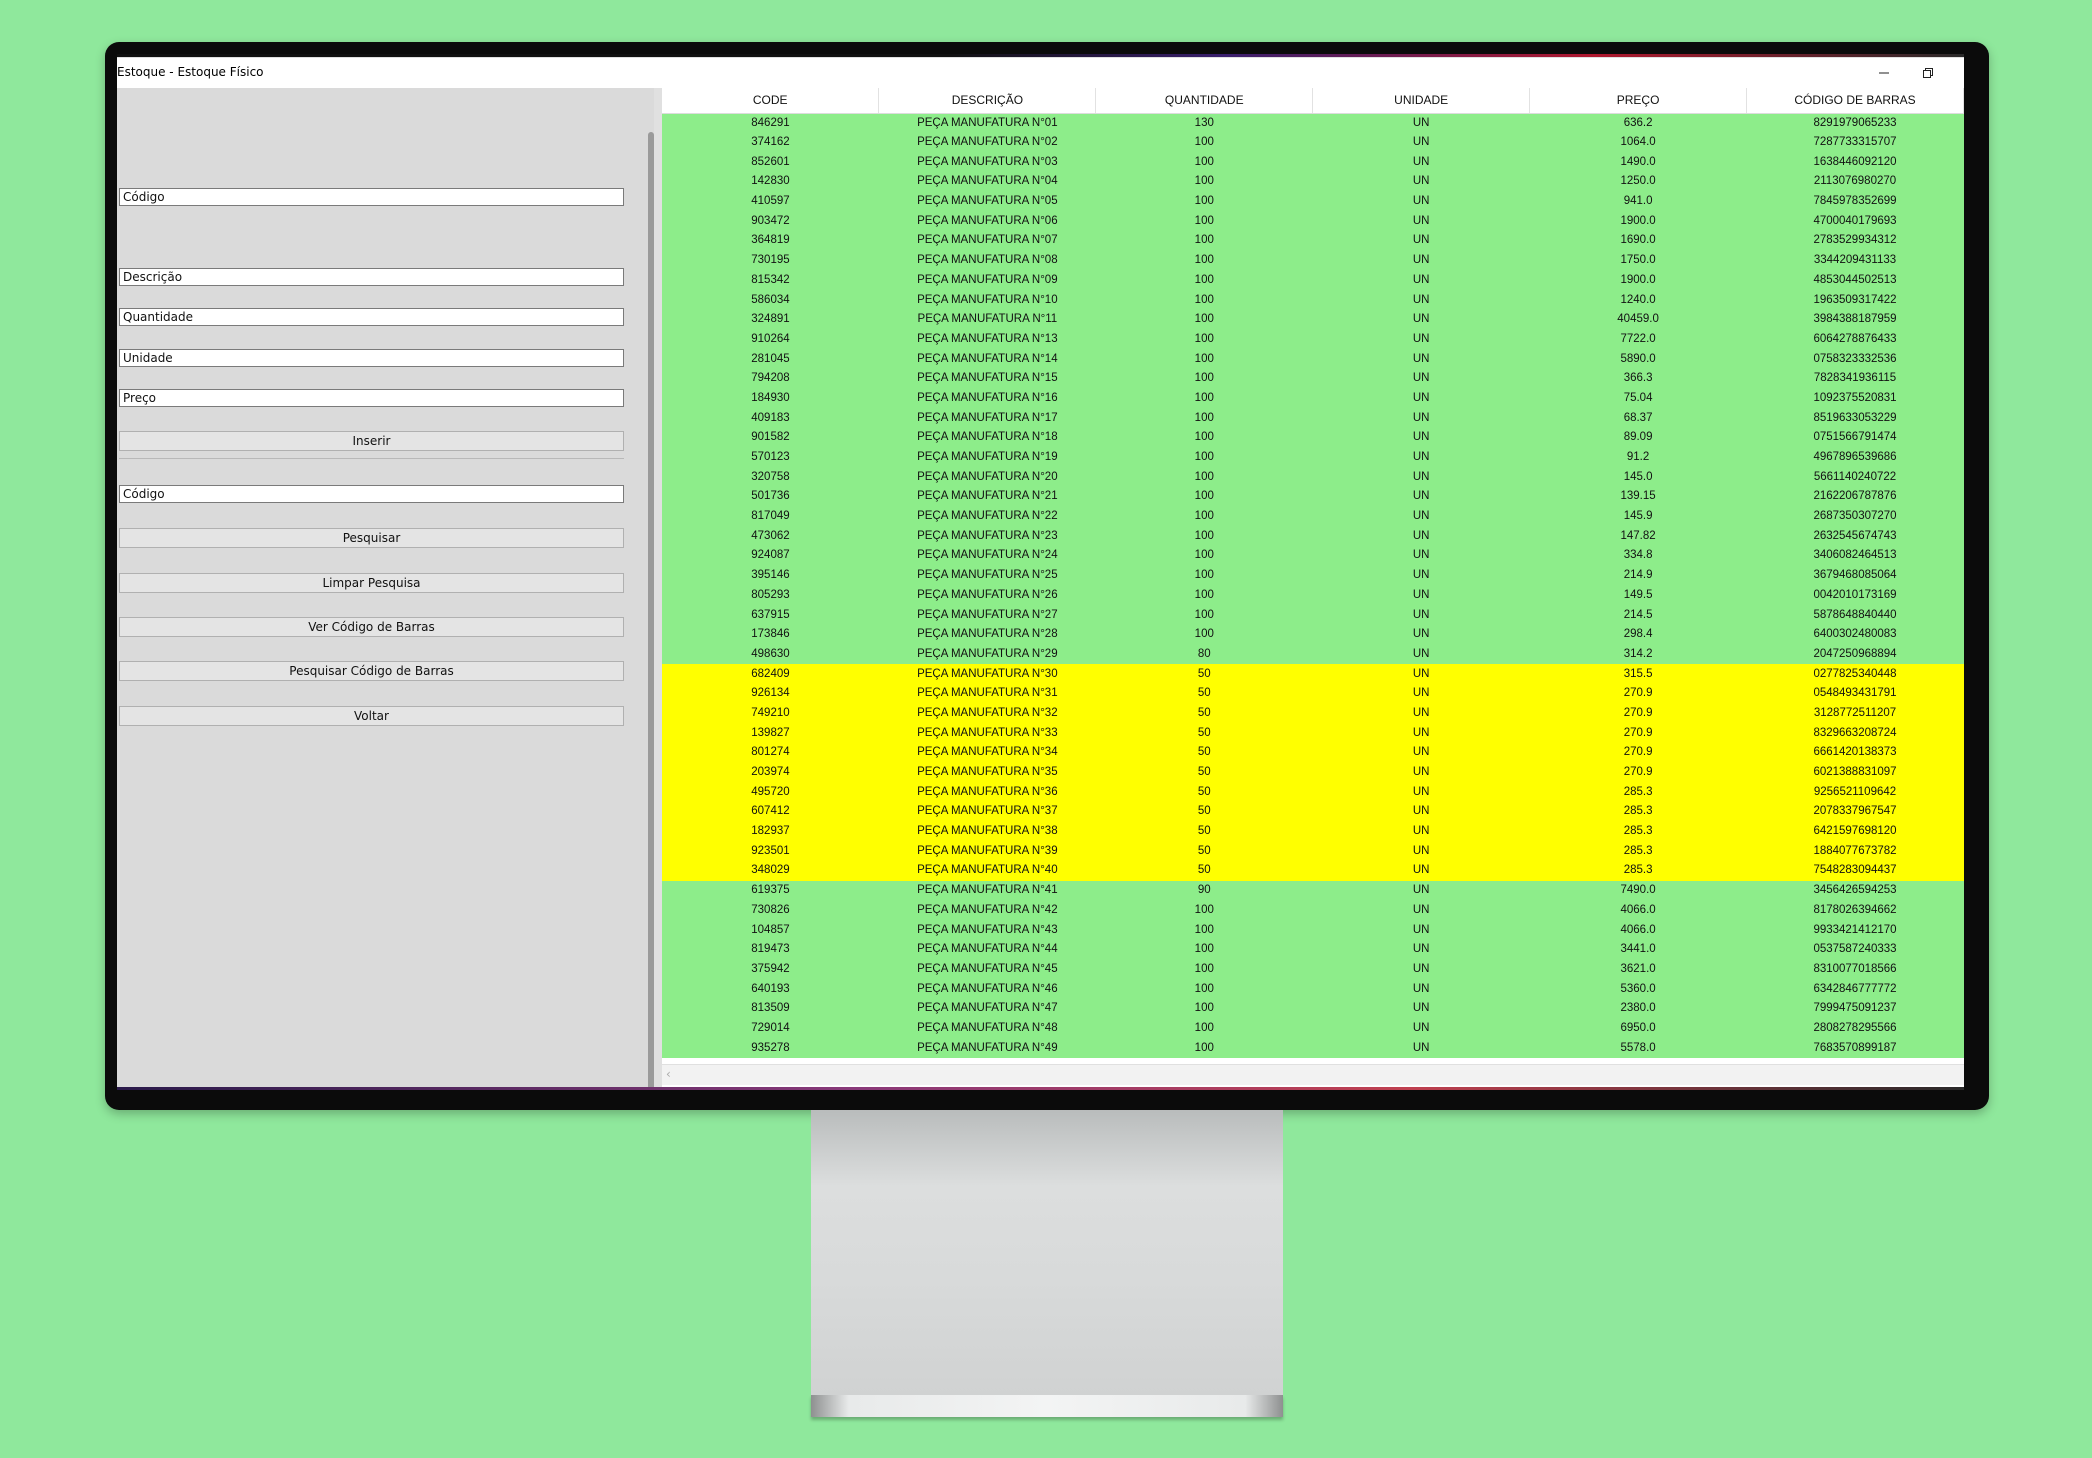 Image resolution: width=2092 pixels, height=1458 pixels. Describe the element at coordinates (371, 441) in the screenshot. I see `inserir-button: Inserir` at that location.